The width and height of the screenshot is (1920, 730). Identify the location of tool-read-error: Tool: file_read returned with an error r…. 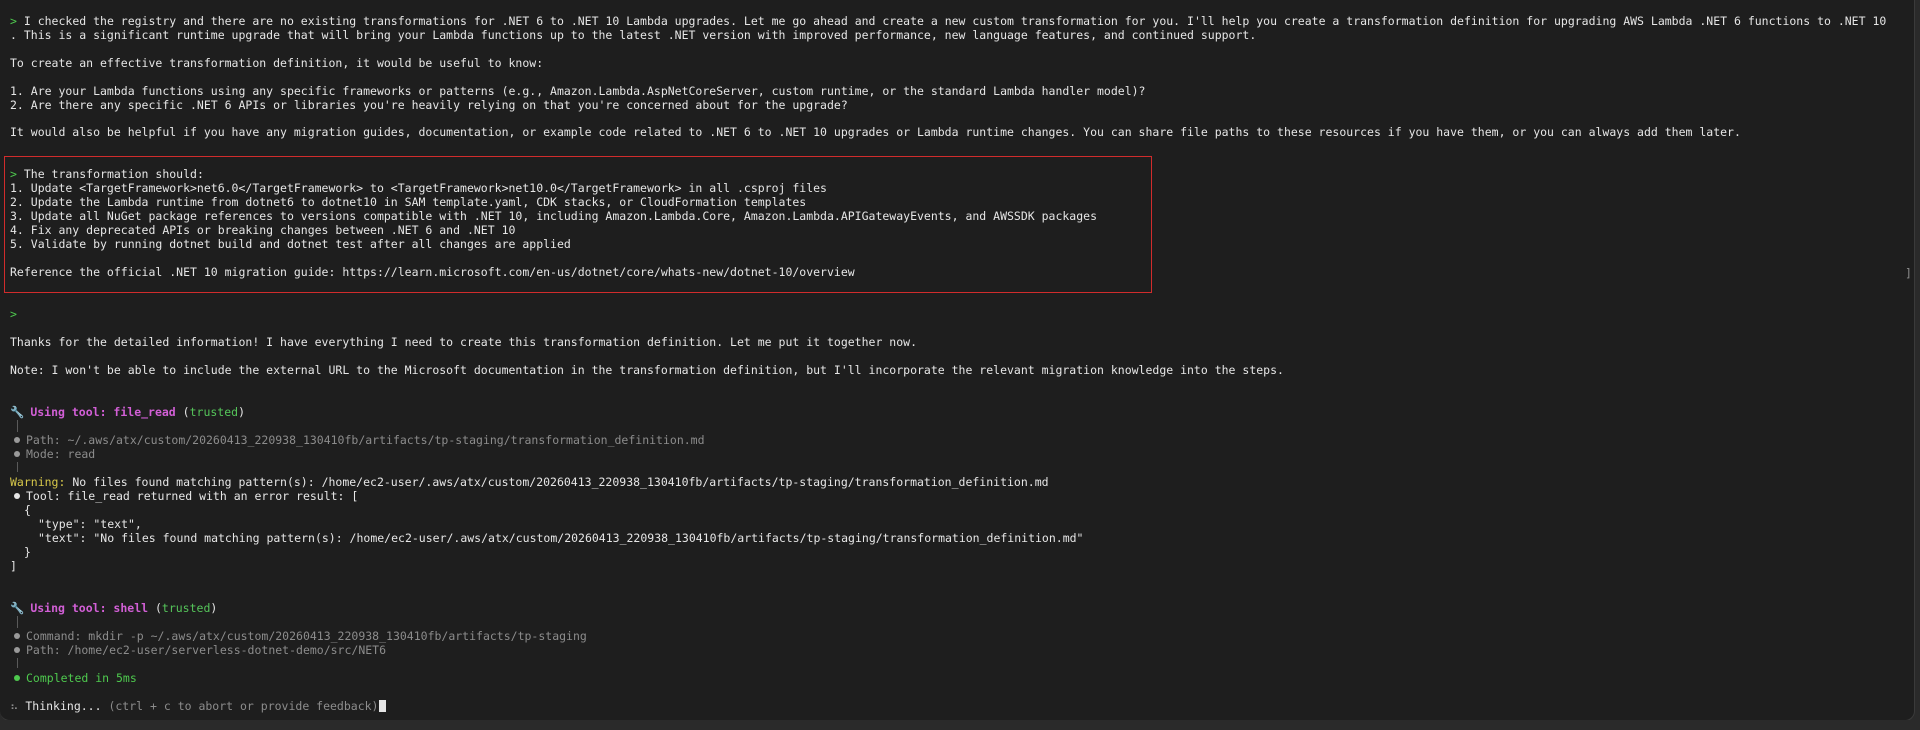
(186, 496).